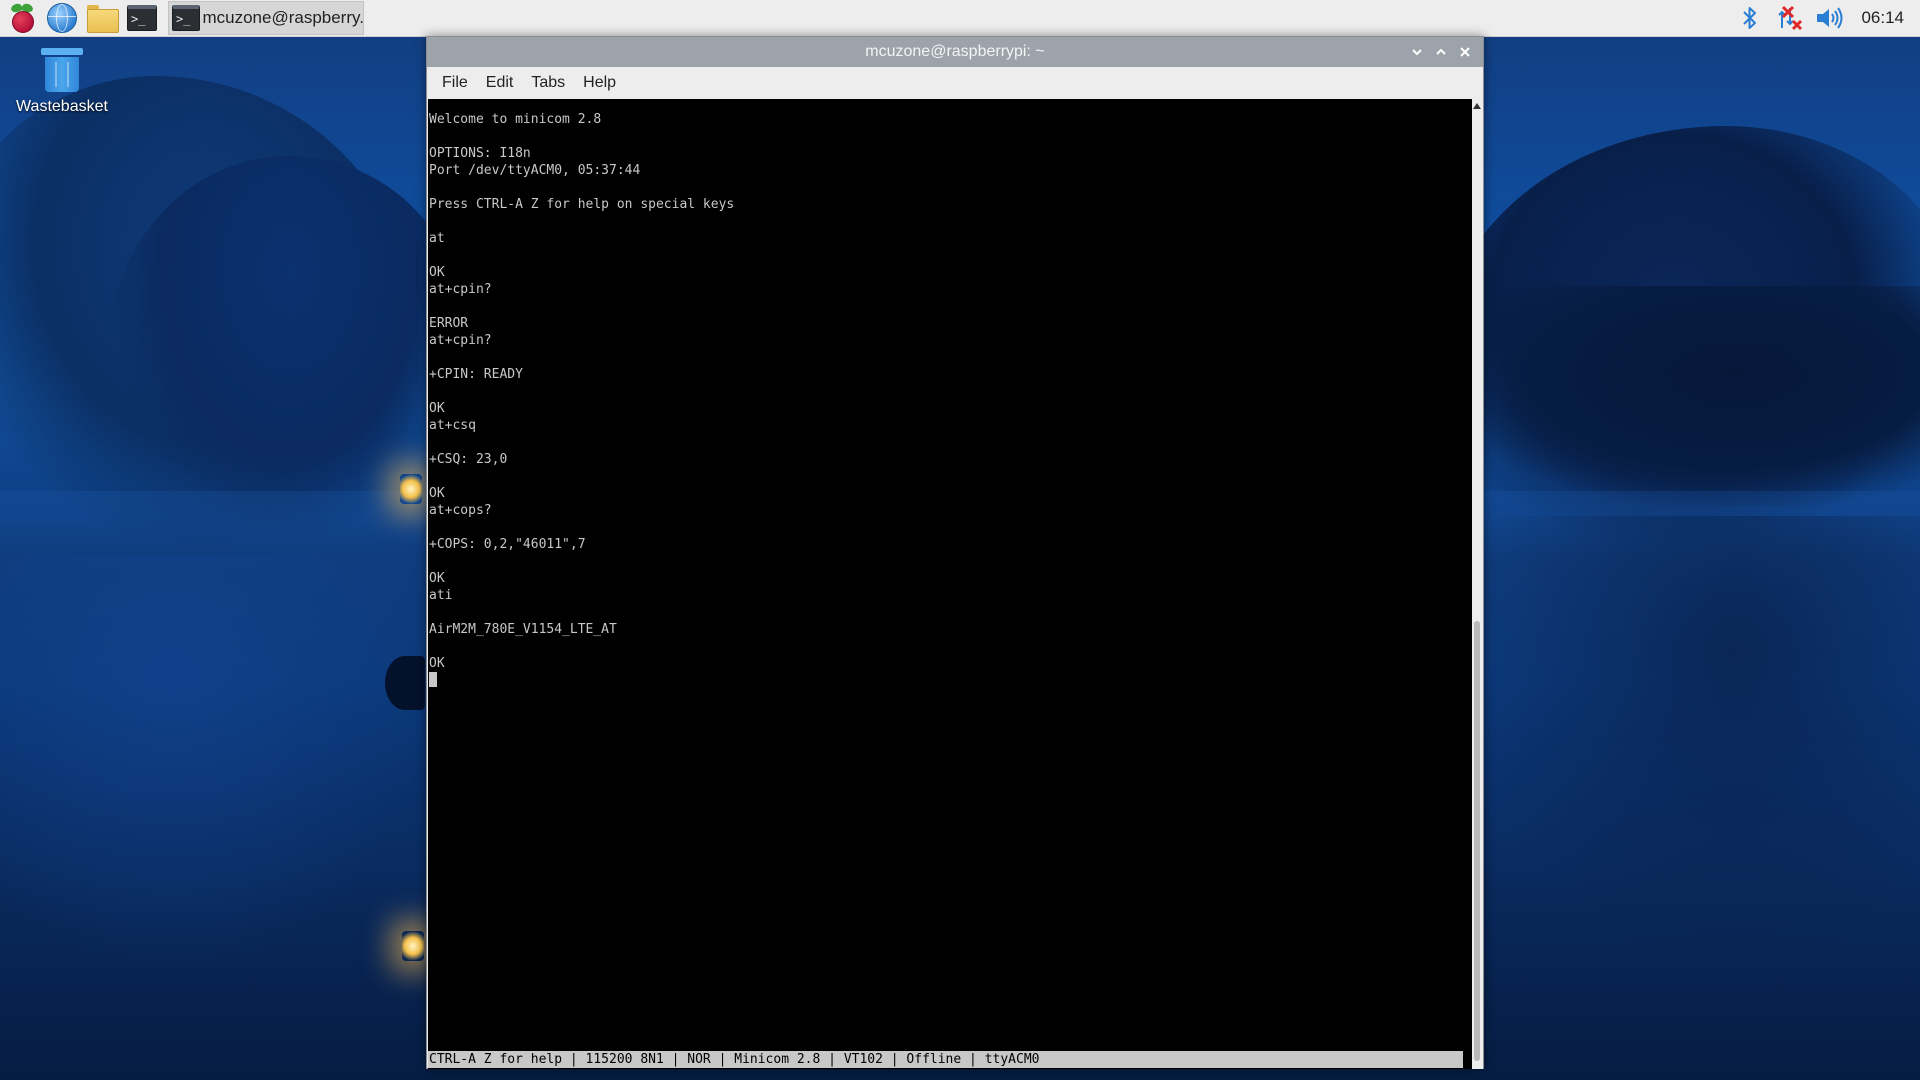  What do you see at coordinates (548, 83) in the screenshot?
I see `menu-tabs: Tabs` at bounding box center [548, 83].